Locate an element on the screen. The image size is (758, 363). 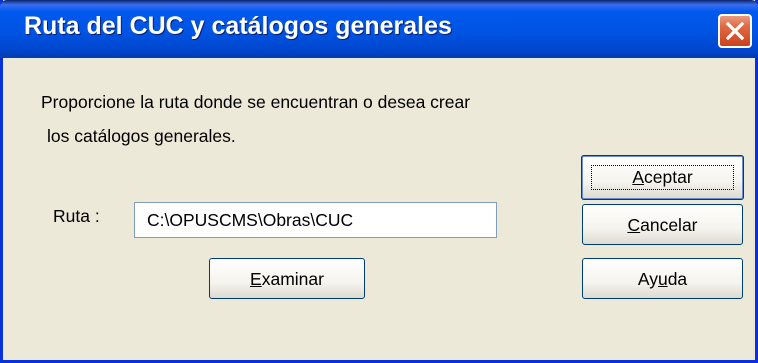
ayuda-button-label: Ayuda is located at coordinates (662, 279).